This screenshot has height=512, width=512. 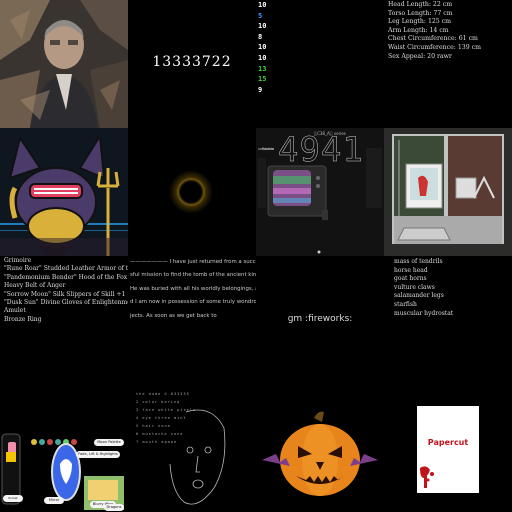 I want to click on portrait-image, so click(x=64, y=64).